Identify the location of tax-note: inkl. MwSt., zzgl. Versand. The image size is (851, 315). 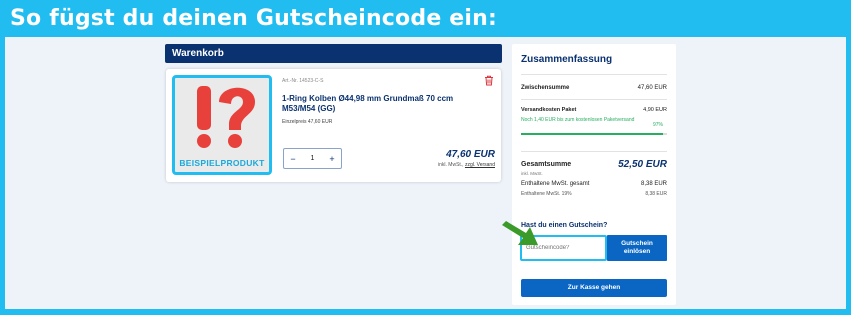
(466, 165).